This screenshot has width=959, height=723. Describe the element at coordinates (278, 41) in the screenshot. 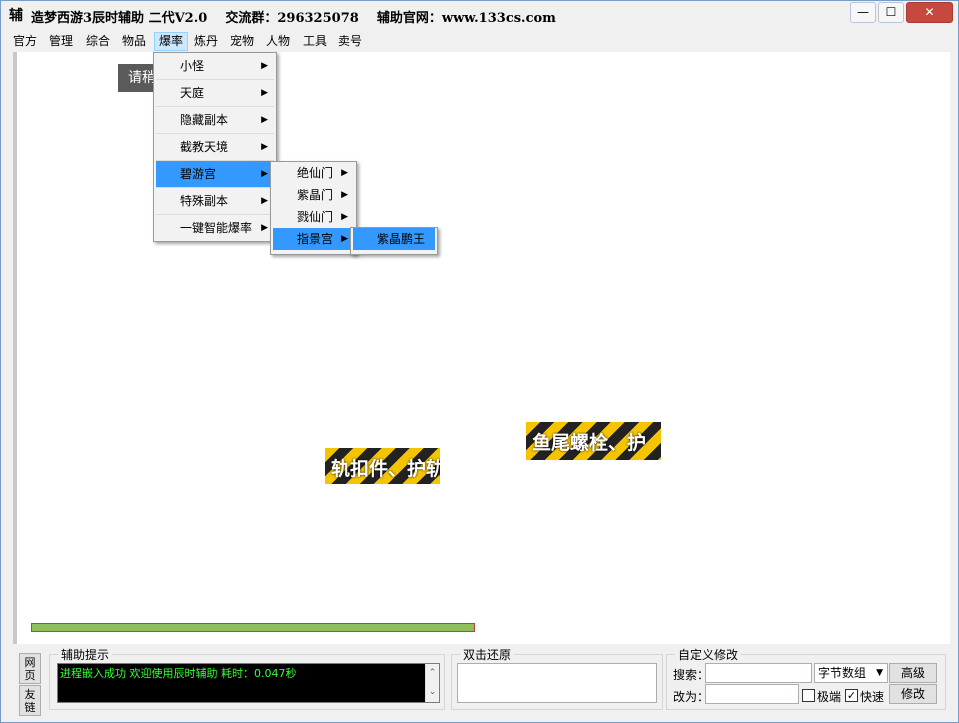

I see `menu-character: 人物` at that location.